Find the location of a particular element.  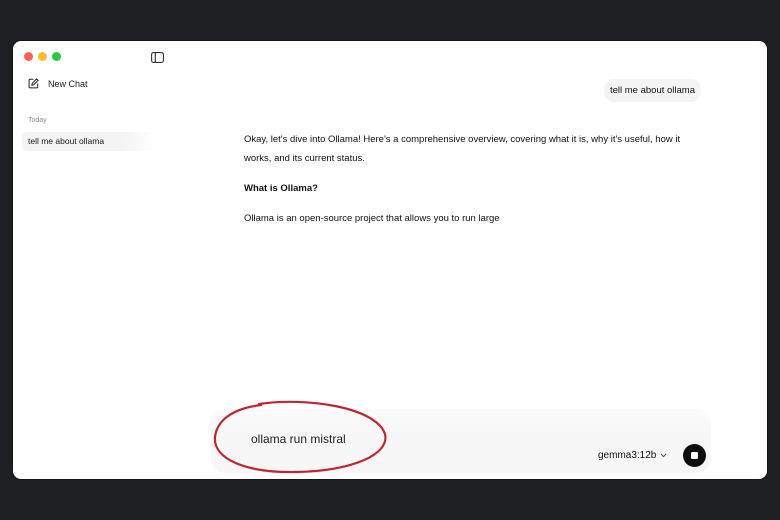

new-chat-label: New Chat is located at coordinates (68, 83).